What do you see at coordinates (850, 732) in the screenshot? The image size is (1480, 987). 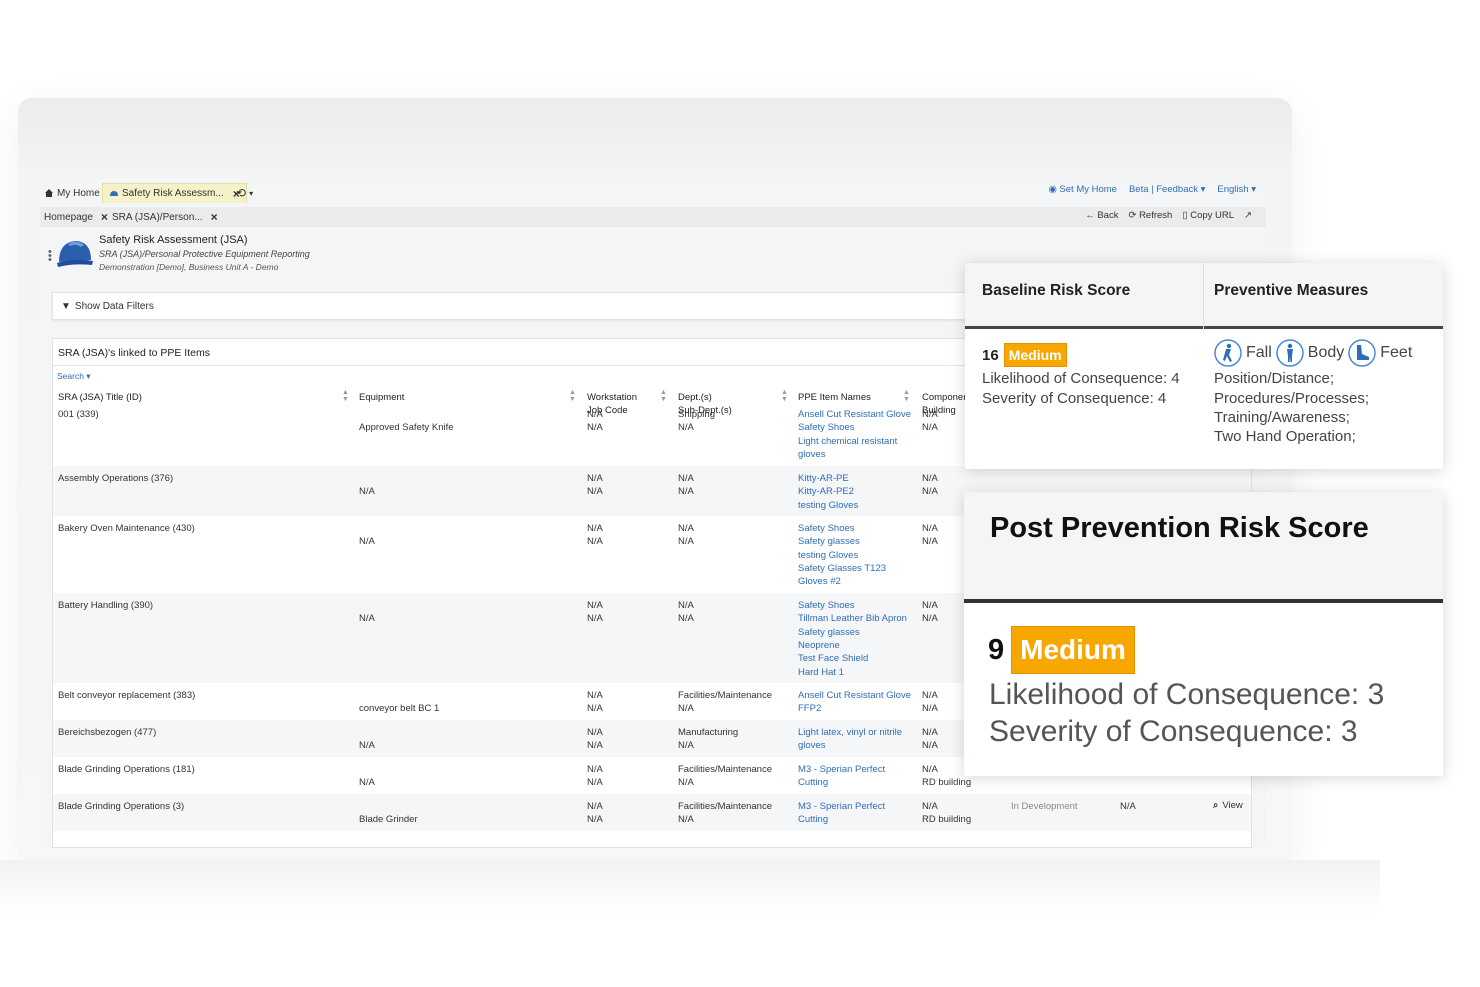 I see `ppe-item-link: Light latex, vinyl or nitrile` at bounding box center [850, 732].